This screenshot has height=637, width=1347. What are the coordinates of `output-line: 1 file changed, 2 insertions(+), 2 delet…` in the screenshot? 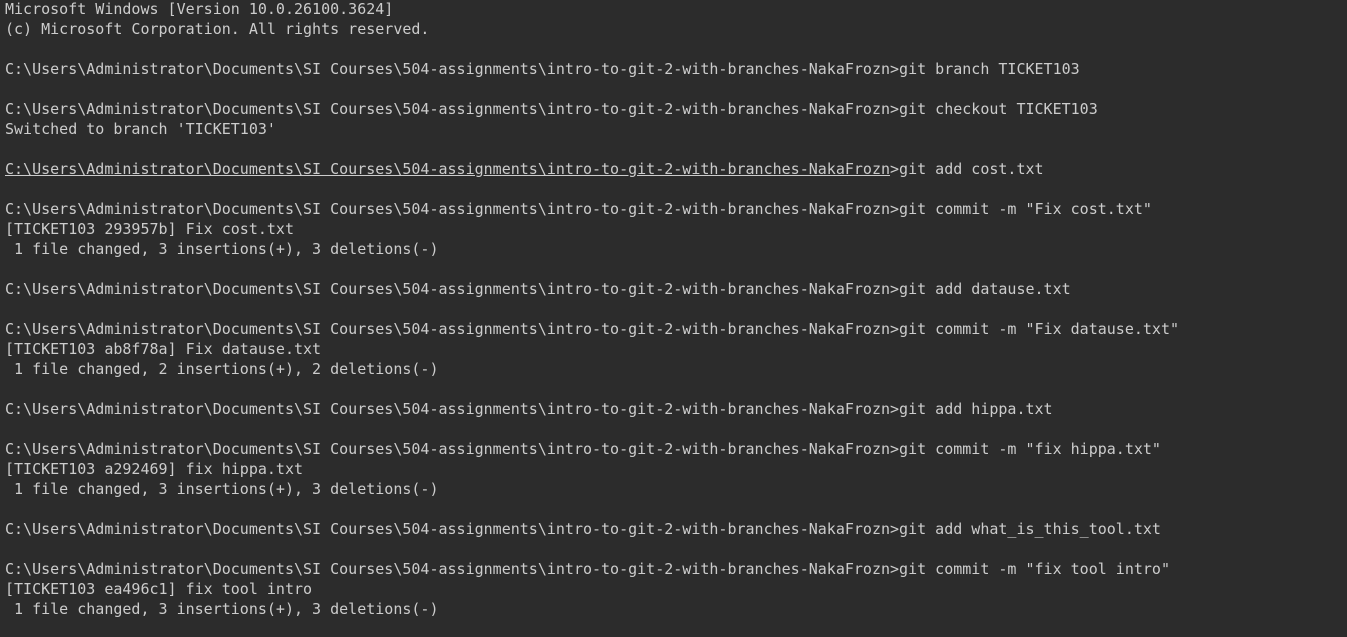 It's located at (222, 369).